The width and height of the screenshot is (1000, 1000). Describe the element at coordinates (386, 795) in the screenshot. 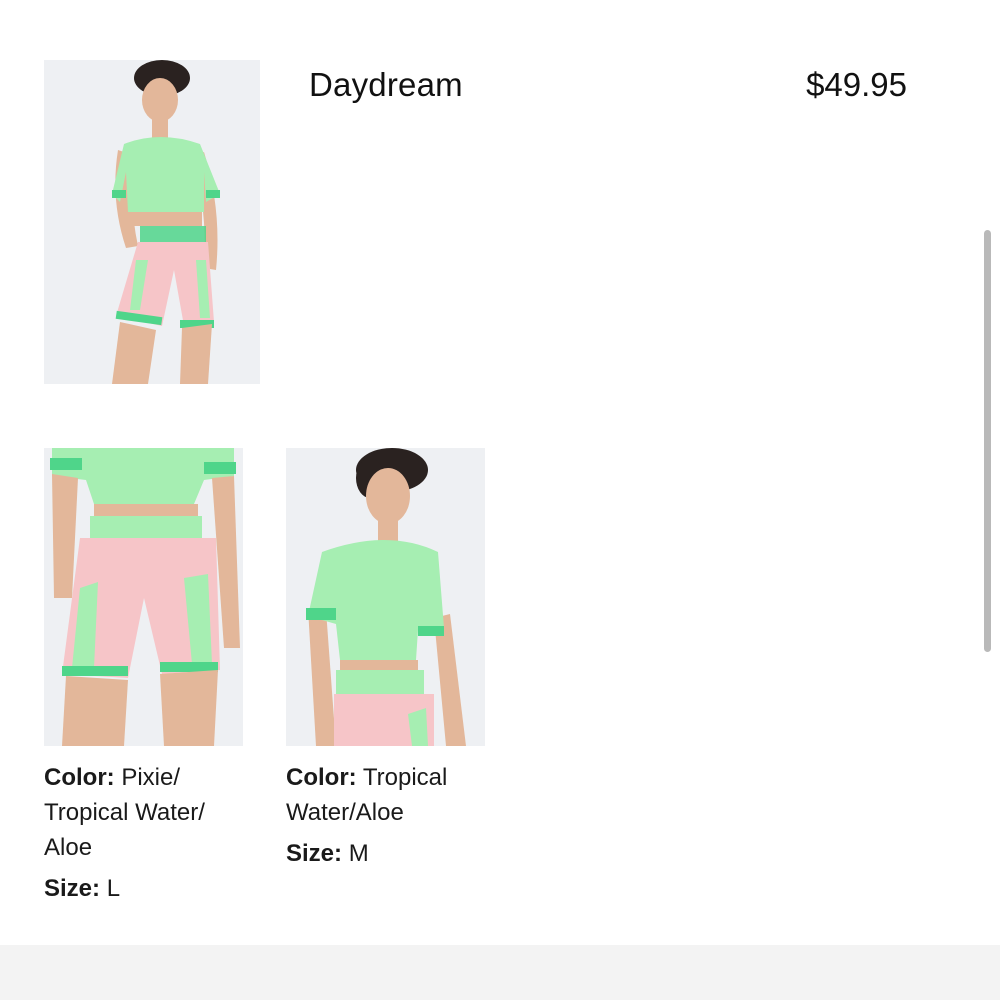

I see `variant-color-row: Color: Tropical Water/Aloe` at that location.